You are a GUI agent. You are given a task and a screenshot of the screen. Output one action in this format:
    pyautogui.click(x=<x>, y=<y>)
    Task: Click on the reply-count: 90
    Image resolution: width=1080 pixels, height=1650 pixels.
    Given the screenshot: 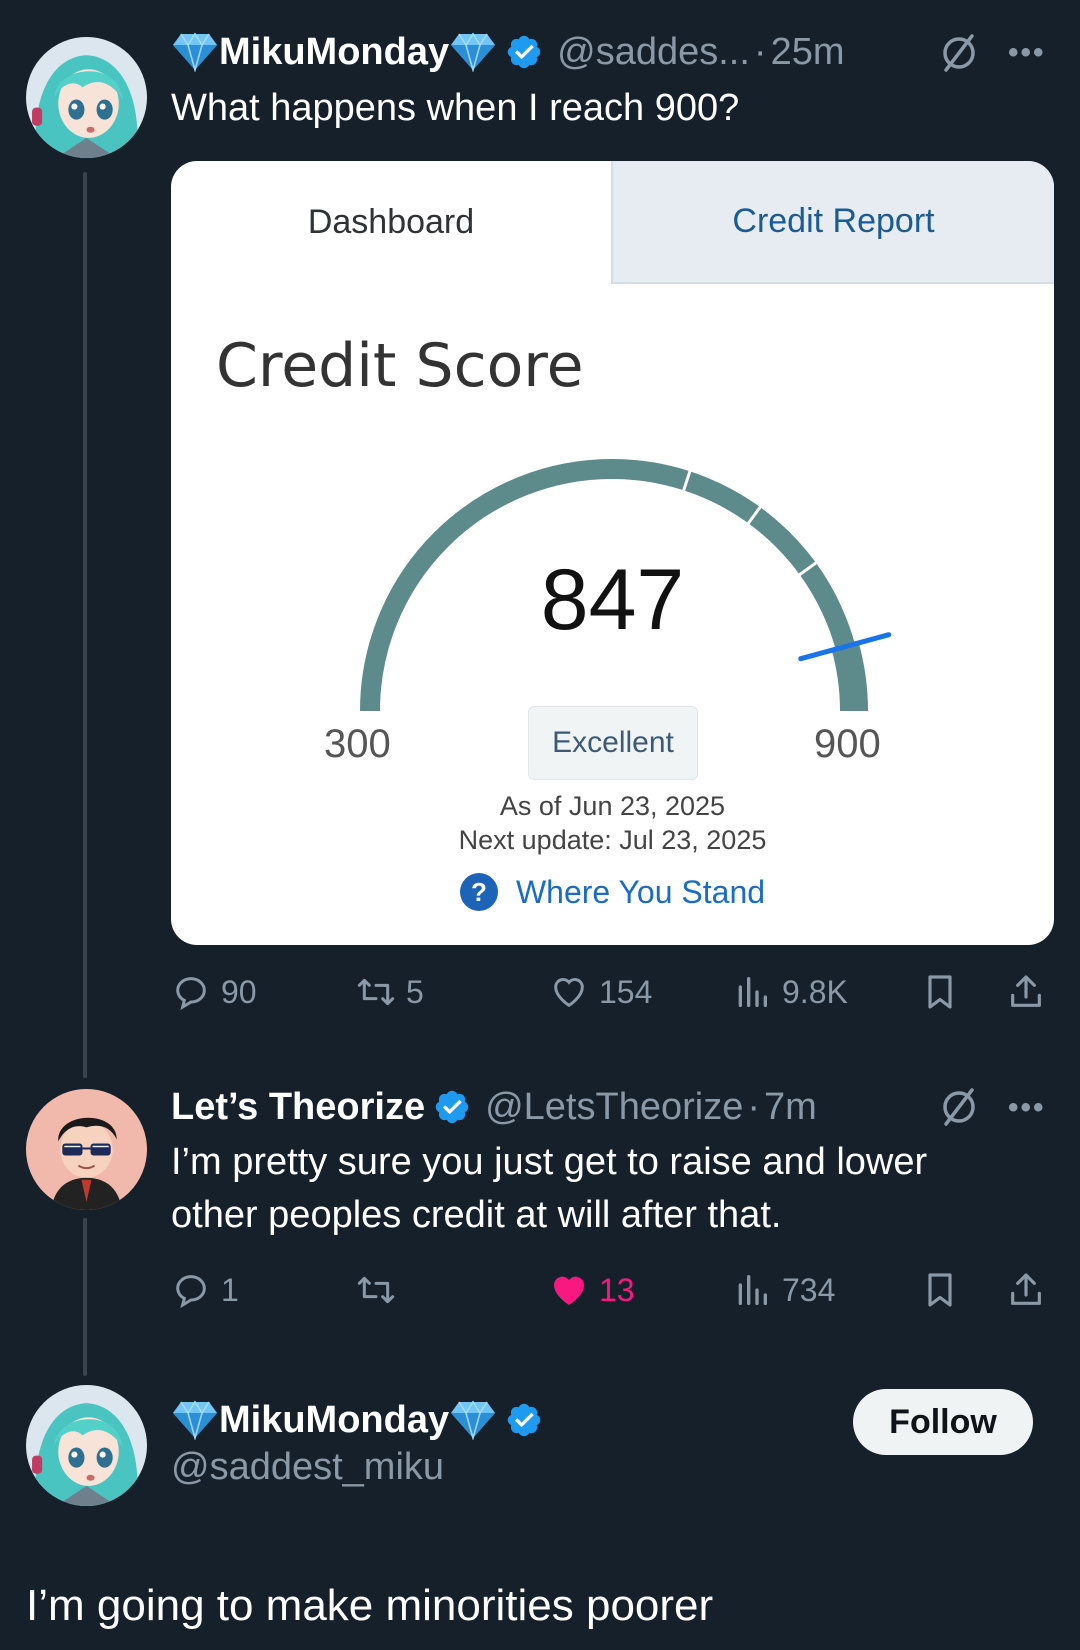 What is the action you would take?
    pyautogui.click(x=239, y=991)
    